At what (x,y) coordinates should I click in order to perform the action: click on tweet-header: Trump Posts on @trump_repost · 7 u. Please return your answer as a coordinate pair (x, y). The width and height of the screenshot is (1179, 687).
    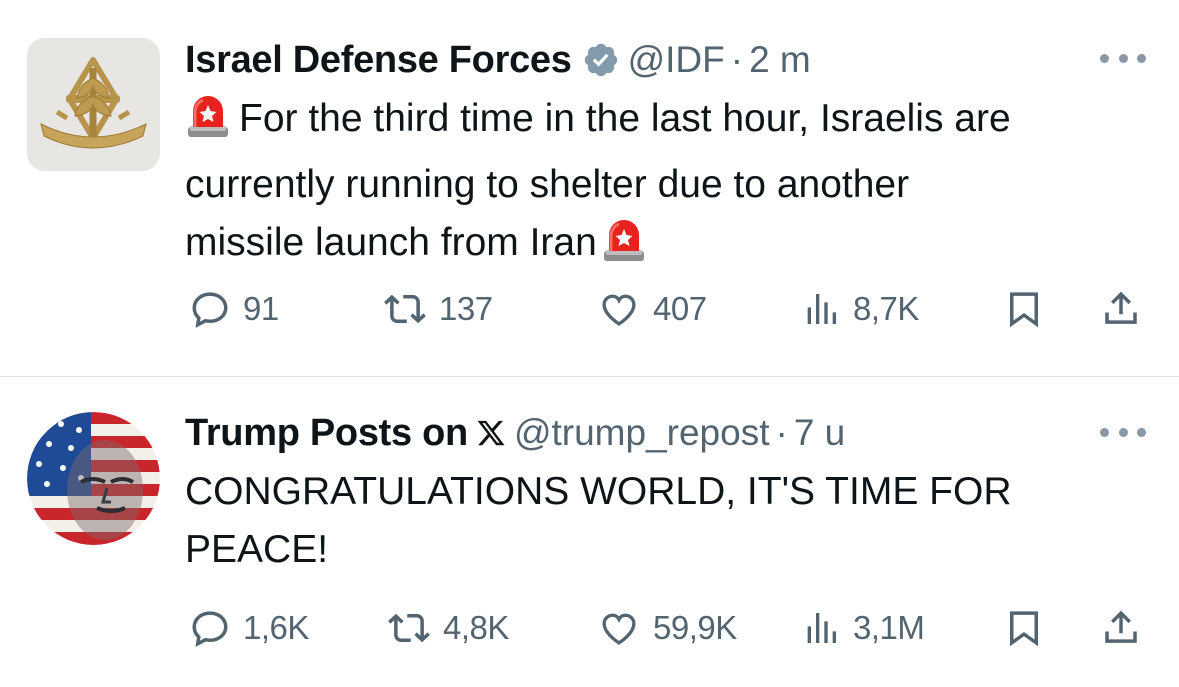
    Looking at the image, I should click on (515, 433).